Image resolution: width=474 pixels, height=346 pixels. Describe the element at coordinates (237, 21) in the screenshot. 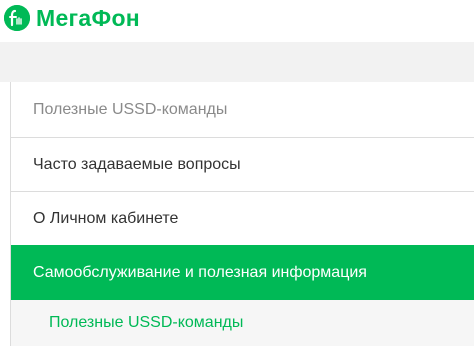

I see `header: МегаФон` at that location.